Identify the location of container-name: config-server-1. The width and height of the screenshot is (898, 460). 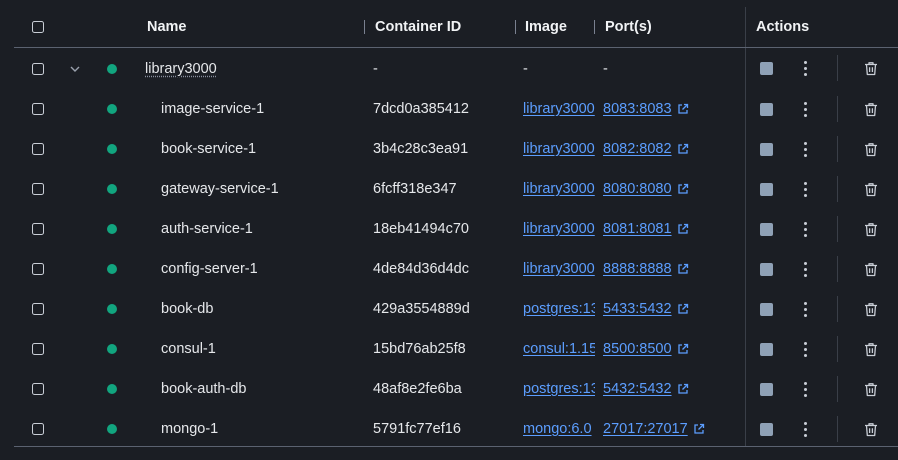
(209, 269).